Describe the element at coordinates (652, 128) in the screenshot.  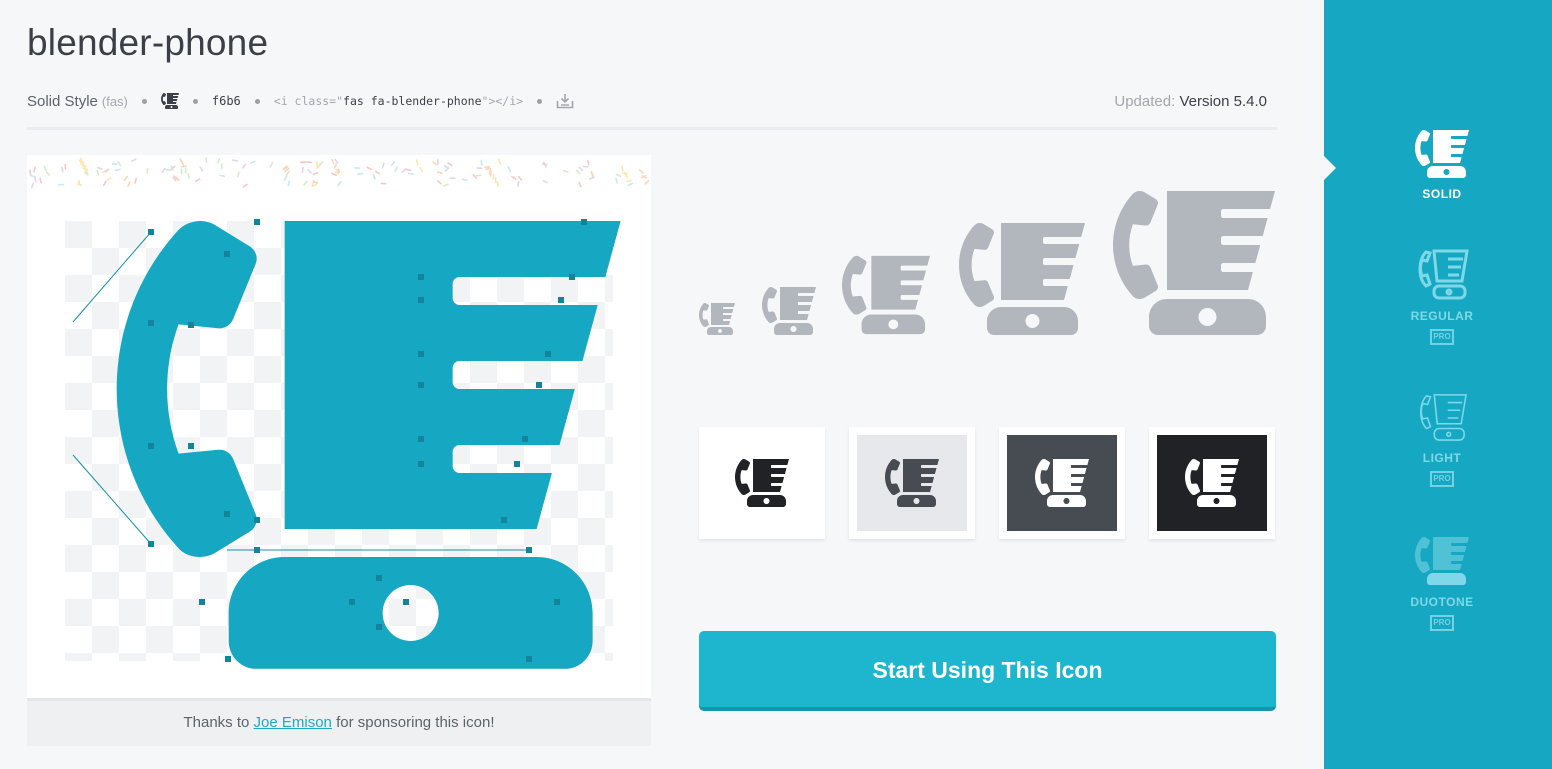
I see `divider` at that location.